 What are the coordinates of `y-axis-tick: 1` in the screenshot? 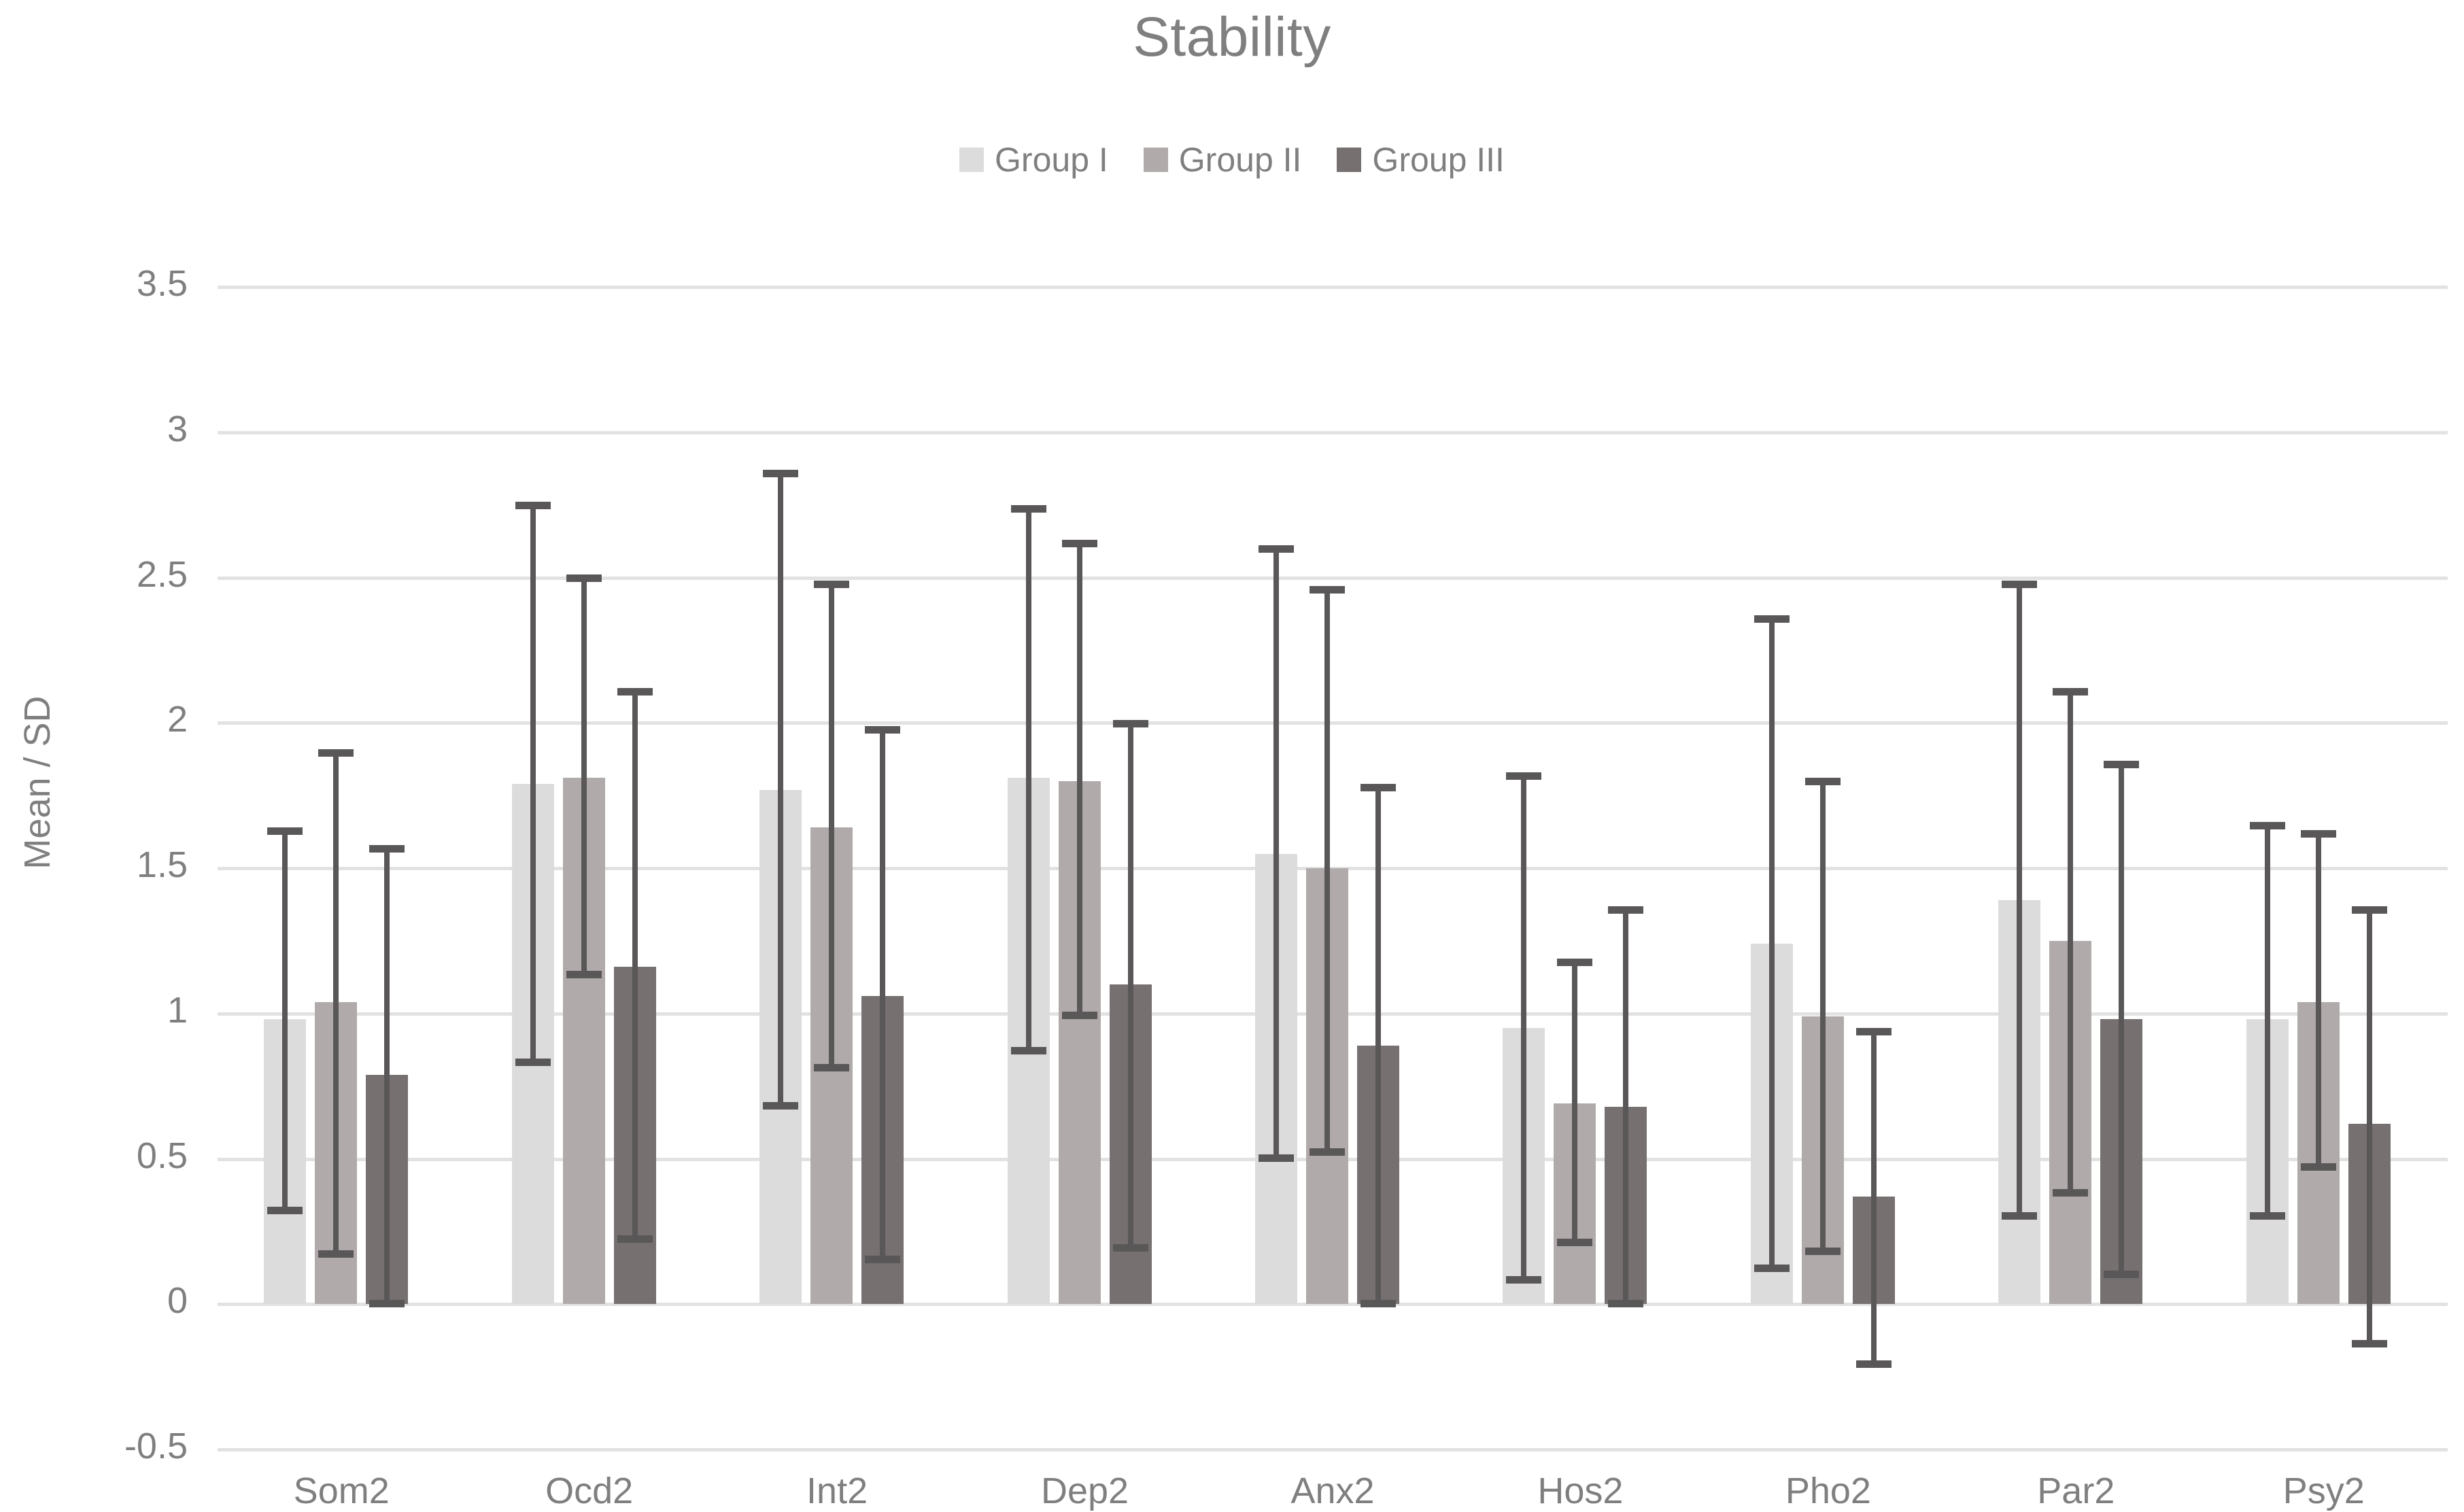 It's located at (177, 1010).